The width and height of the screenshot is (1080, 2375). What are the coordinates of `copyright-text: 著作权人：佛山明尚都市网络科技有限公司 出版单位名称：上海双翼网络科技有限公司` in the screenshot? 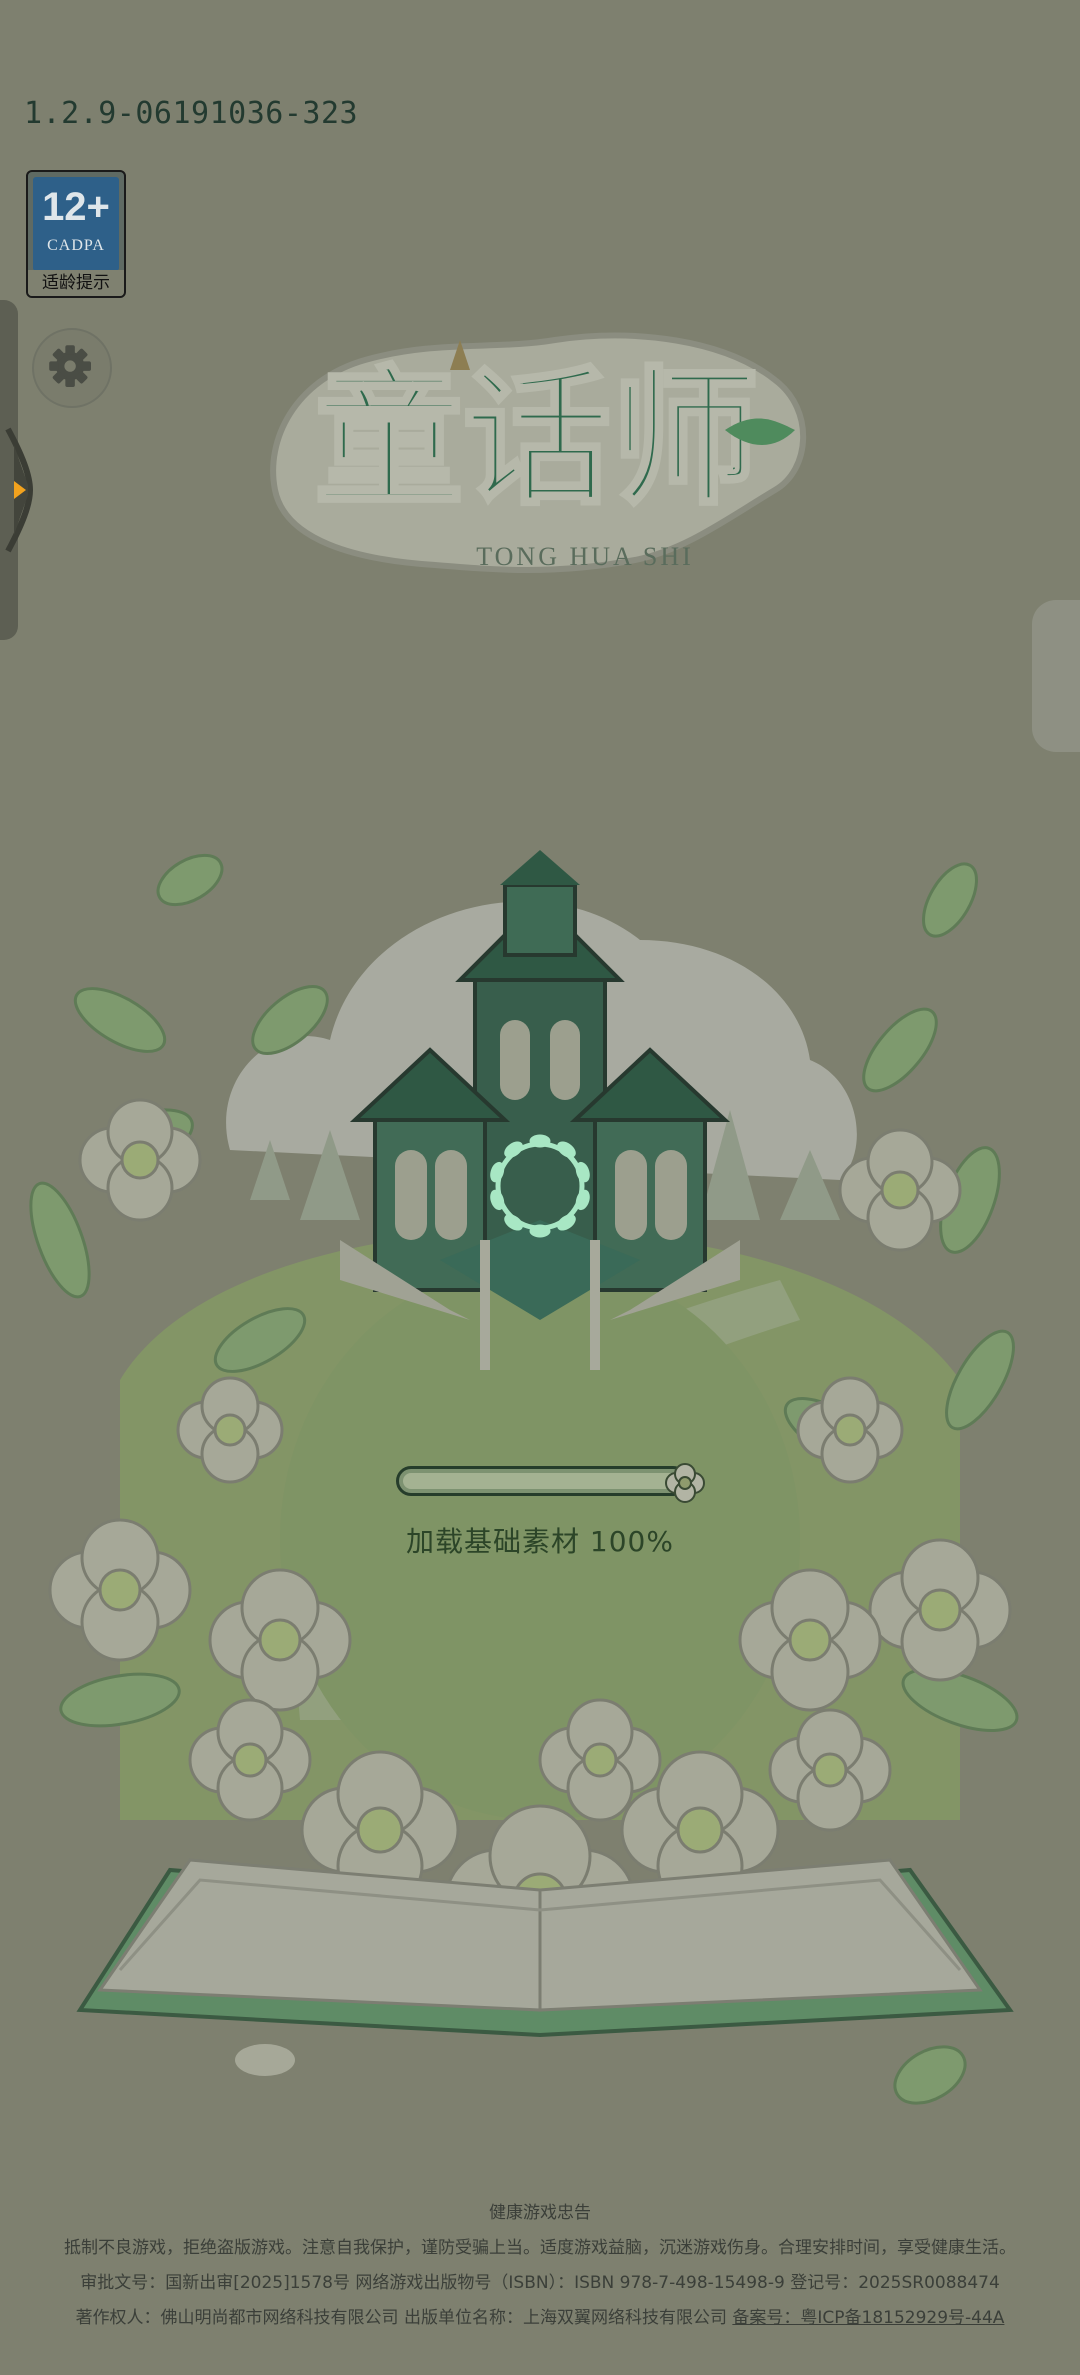 It's located at (404, 2318).